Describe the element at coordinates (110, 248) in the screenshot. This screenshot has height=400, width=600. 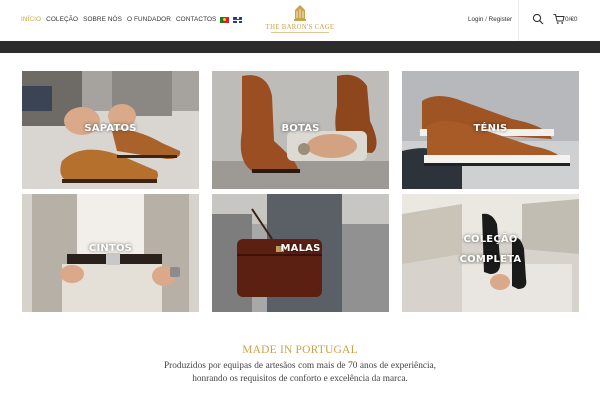
I see `category-label: Cintos` at that location.